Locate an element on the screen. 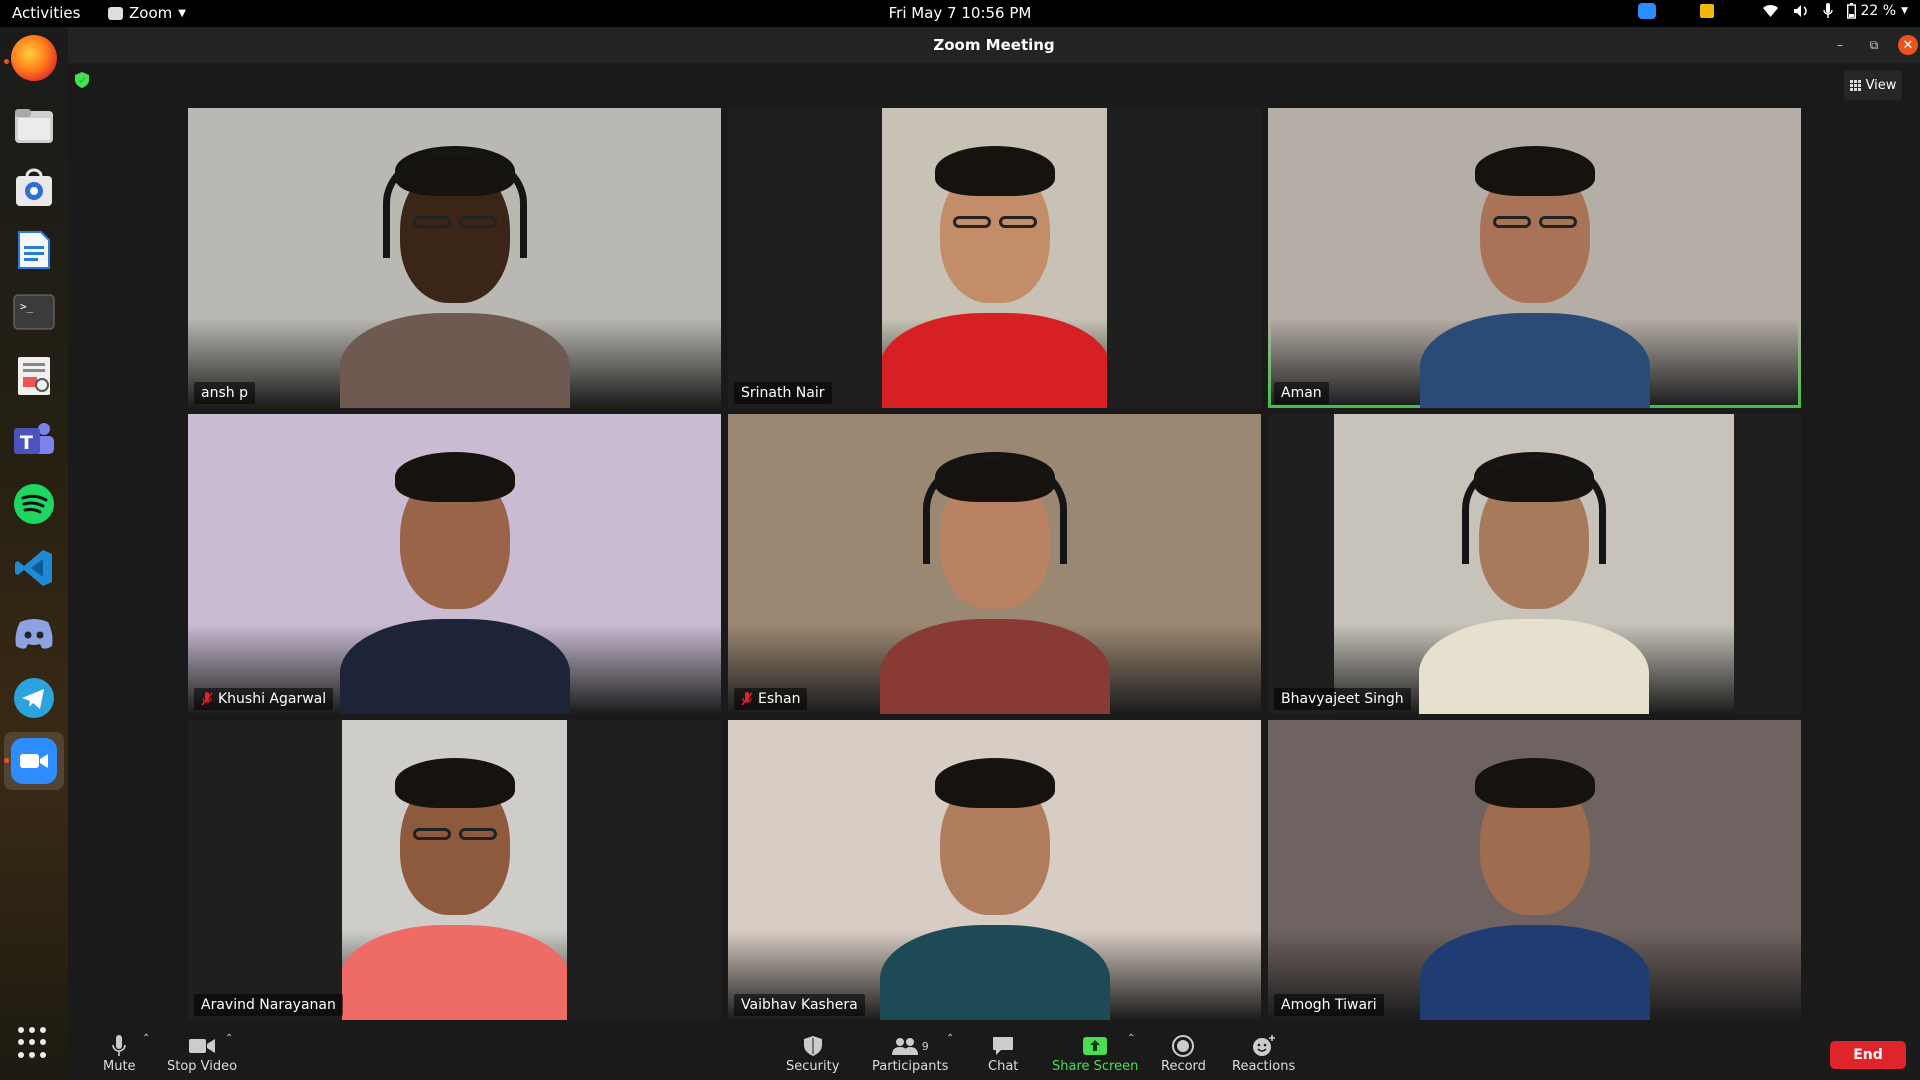 The image size is (1920, 1080). participant-tile-active-speaker: Aman is located at coordinates (1534, 258).